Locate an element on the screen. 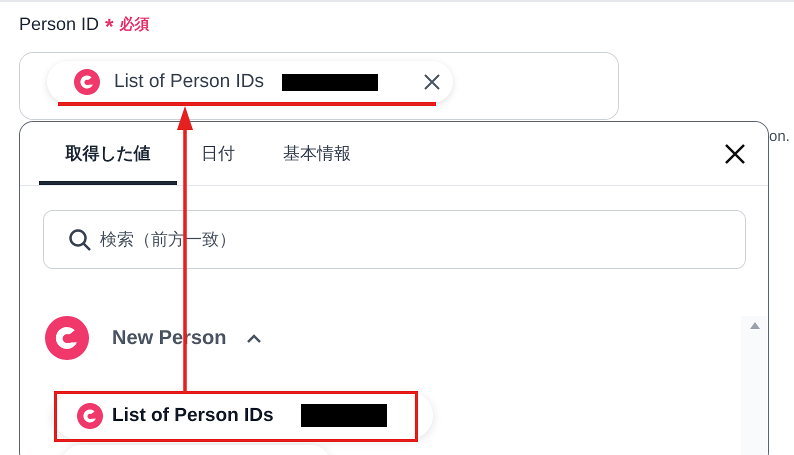  required-text: 必須 is located at coordinates (135, 24).